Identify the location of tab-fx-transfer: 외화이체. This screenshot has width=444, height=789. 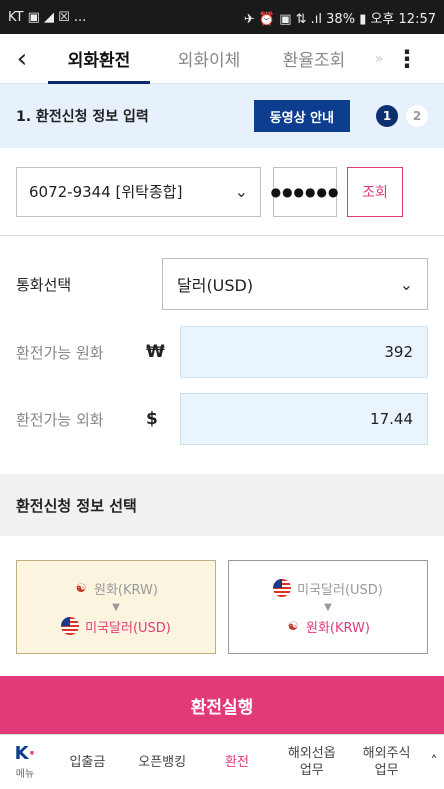
(209, 59).